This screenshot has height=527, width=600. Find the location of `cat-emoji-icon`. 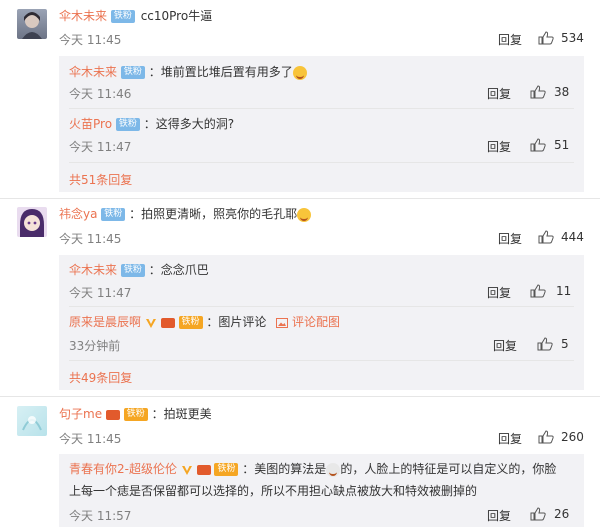

cat-emoji-icon is located at coordinates (333, 469).